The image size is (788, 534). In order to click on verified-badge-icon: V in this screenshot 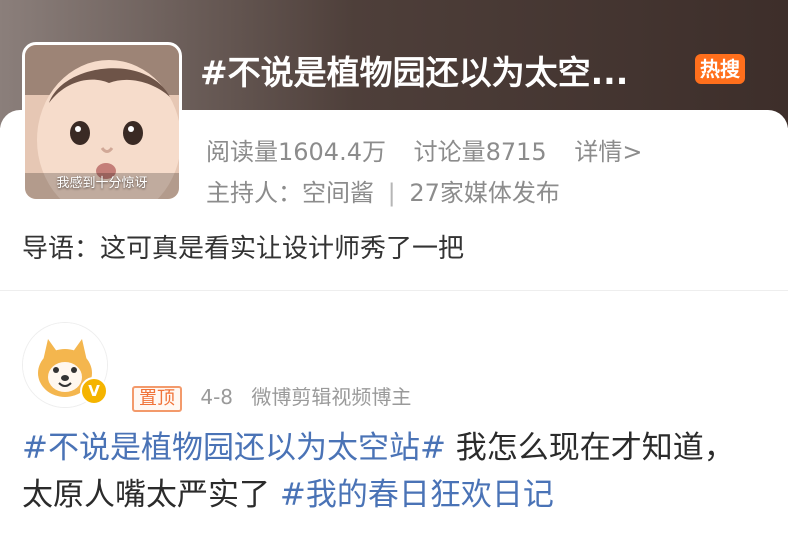, I will do `click(94, 391)`.